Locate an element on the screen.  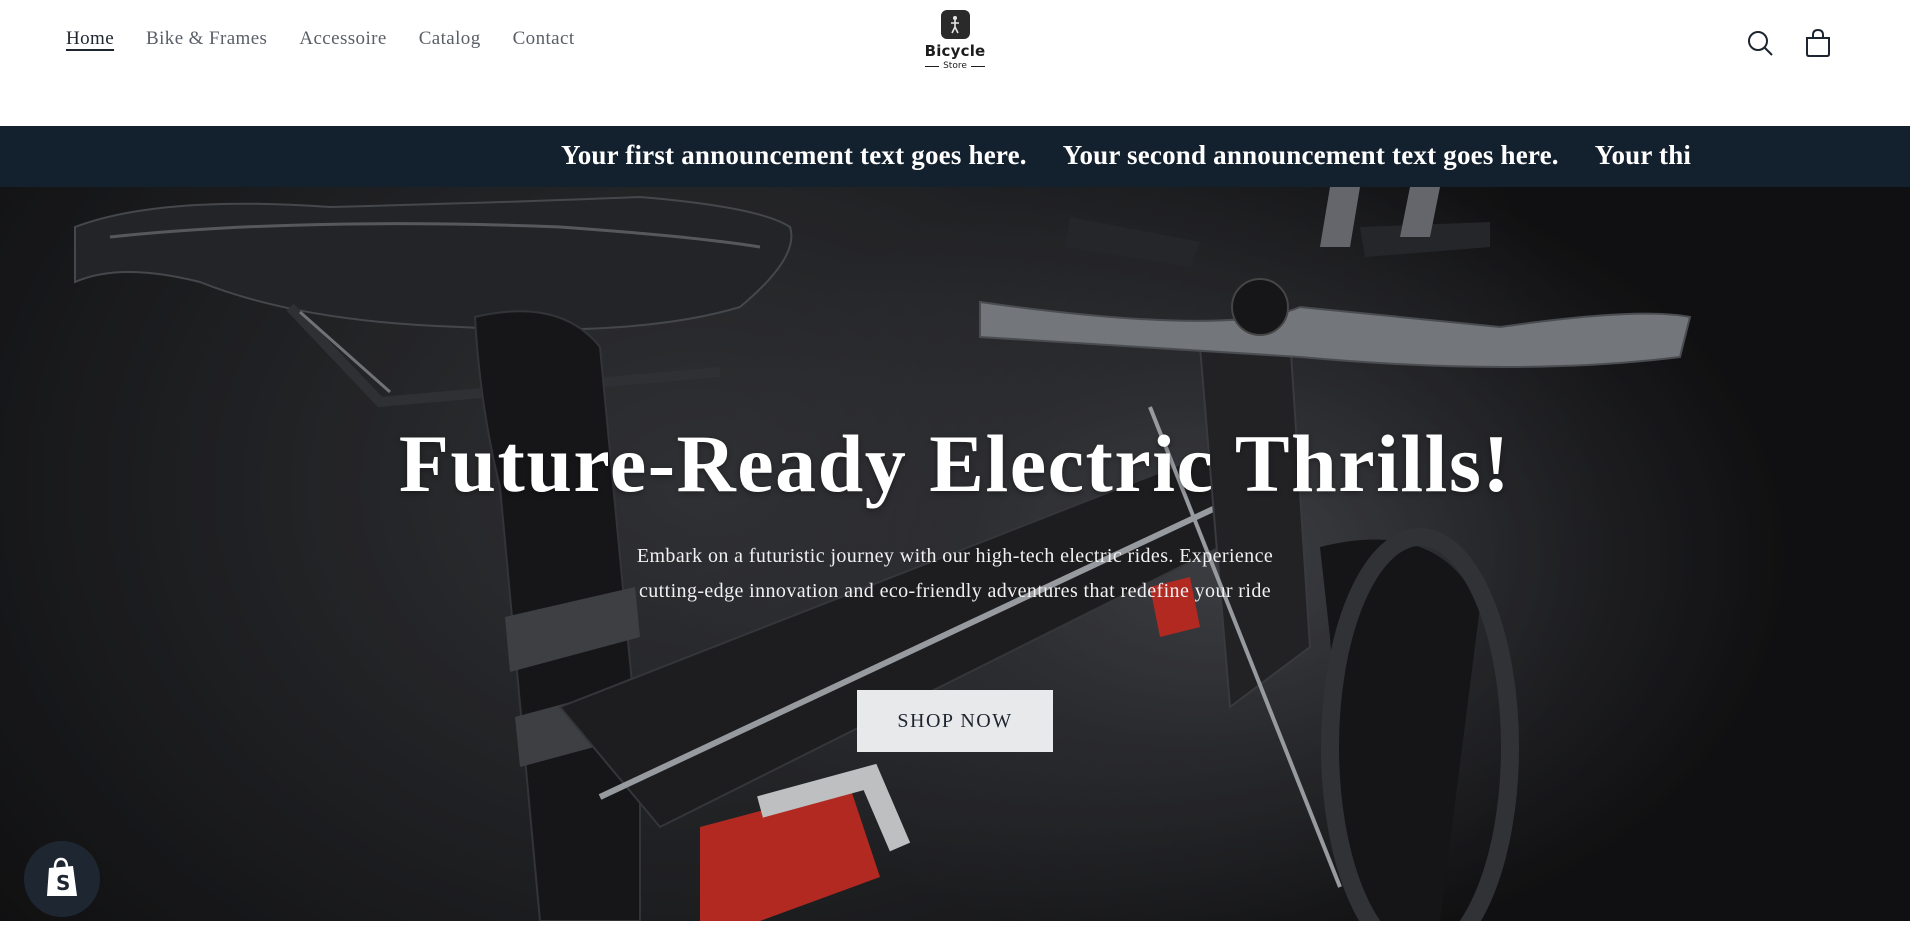
announcement-2: Your second announcement text goes here. is located at coordinates (1311, 155).